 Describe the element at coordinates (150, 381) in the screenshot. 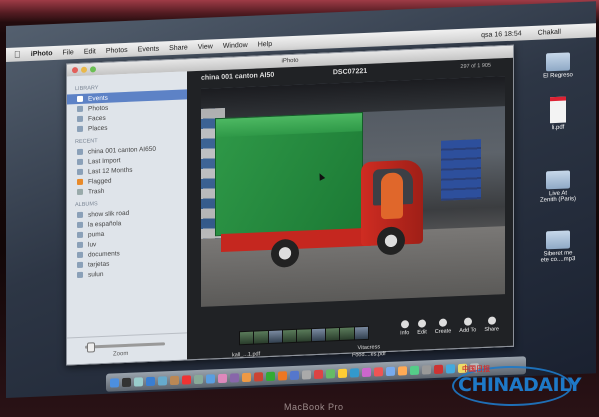

I see `safari-icon` at that location.